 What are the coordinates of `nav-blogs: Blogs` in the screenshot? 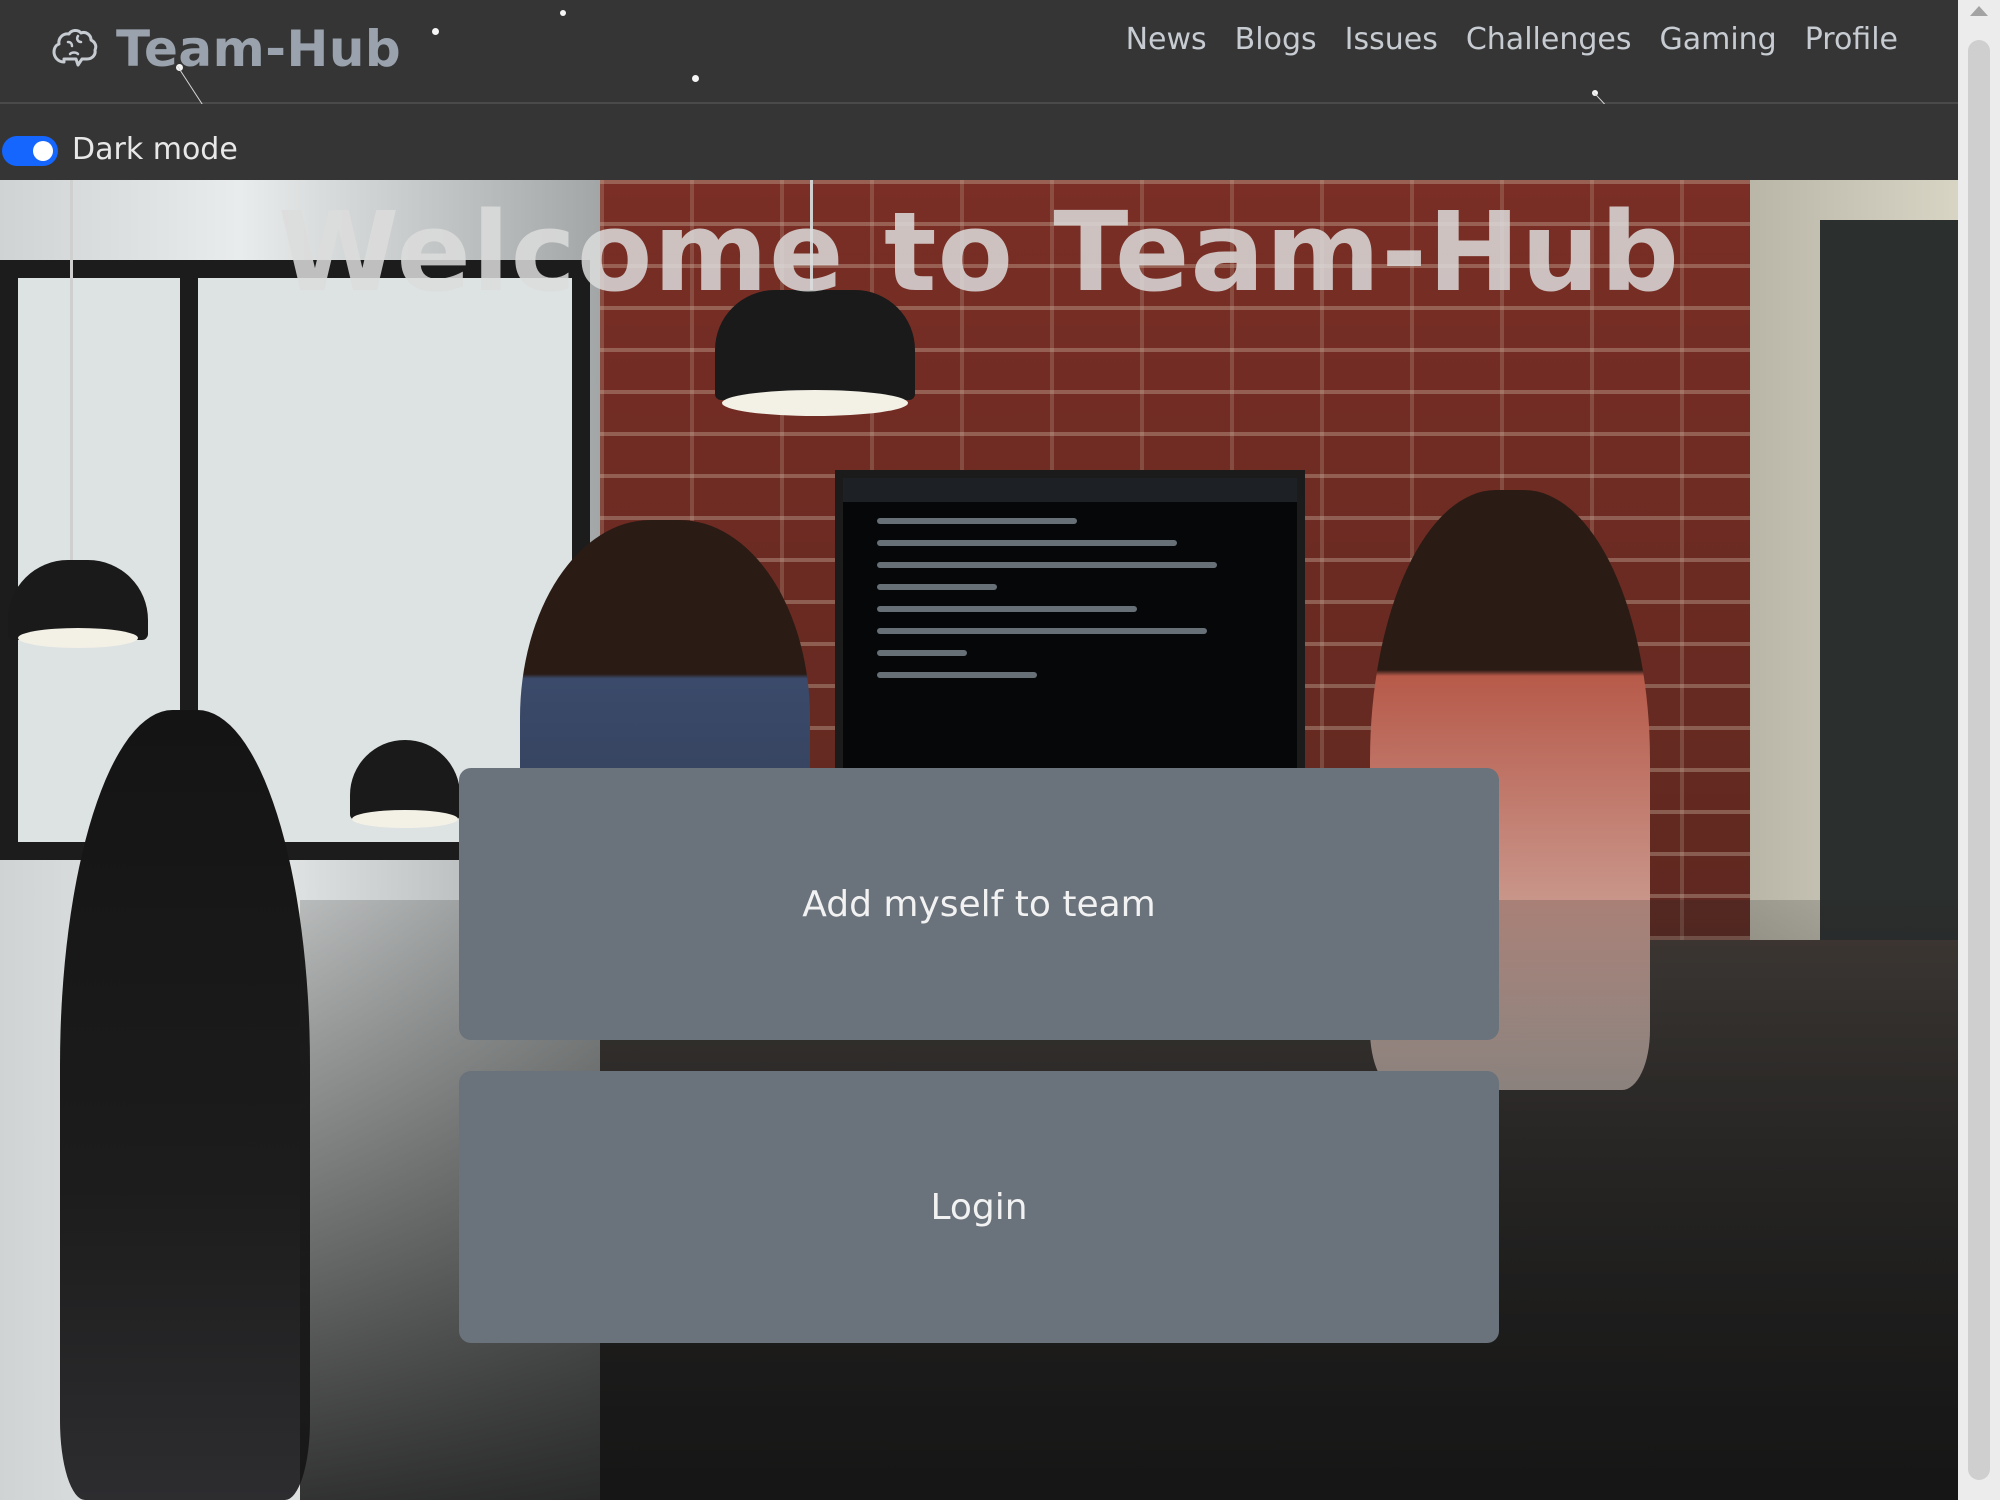 It's located at (1276, 39).